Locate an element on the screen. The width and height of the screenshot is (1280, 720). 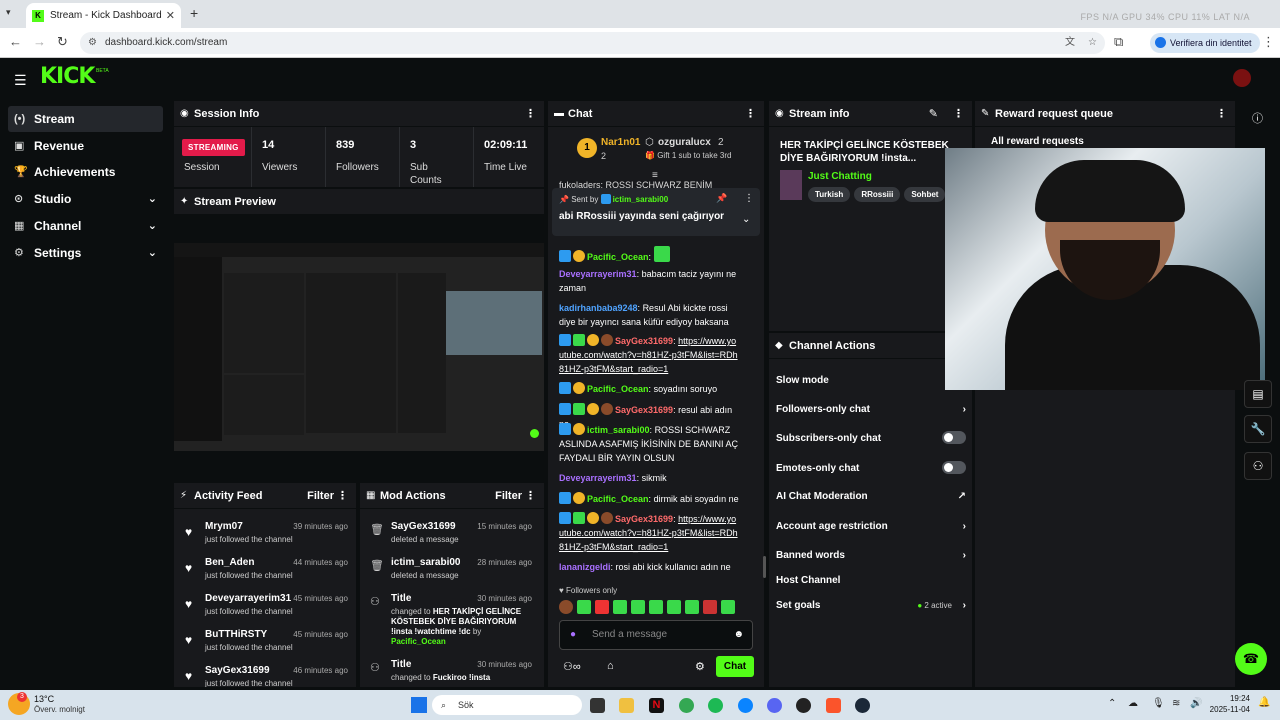
volume-icon: 🔊 is located at coordinates (1196, 703).